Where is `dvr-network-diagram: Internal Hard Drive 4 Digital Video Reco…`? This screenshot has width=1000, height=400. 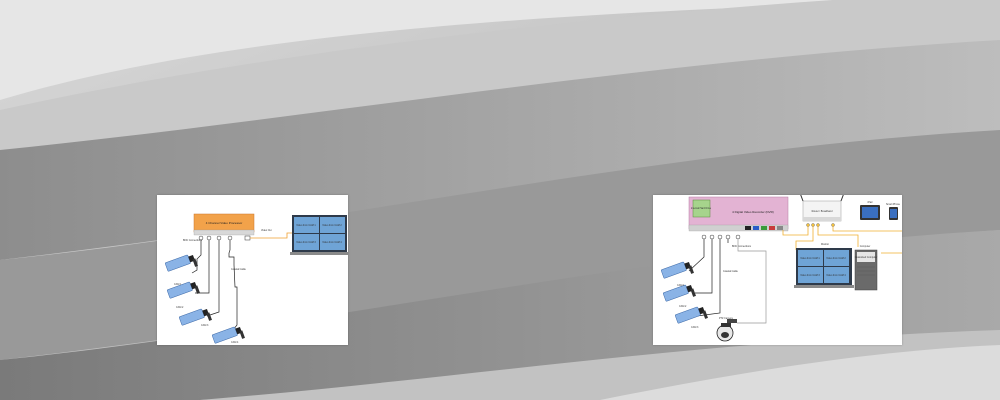
dvr-network-diagram: Internal Hard Drive 4 Digital Video Reco… is located at coordinates (777, 270).